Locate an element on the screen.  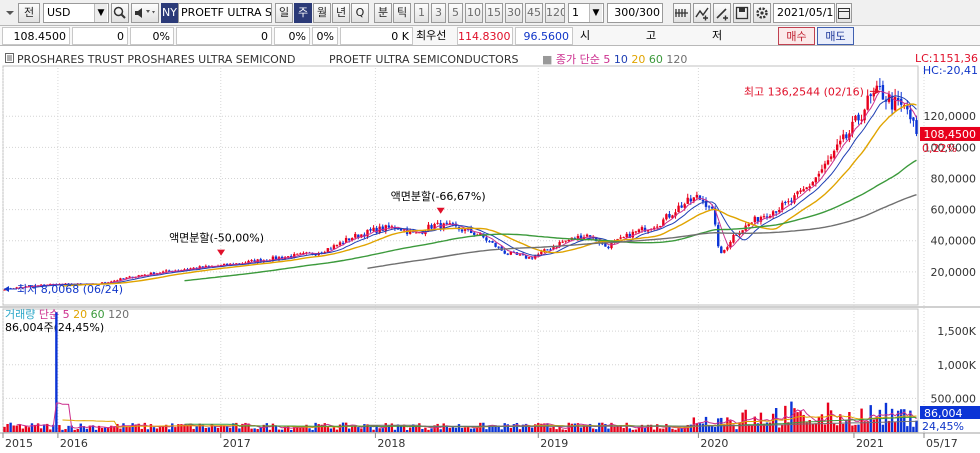
minute-30: 30 is located at coordinates (514, 13).